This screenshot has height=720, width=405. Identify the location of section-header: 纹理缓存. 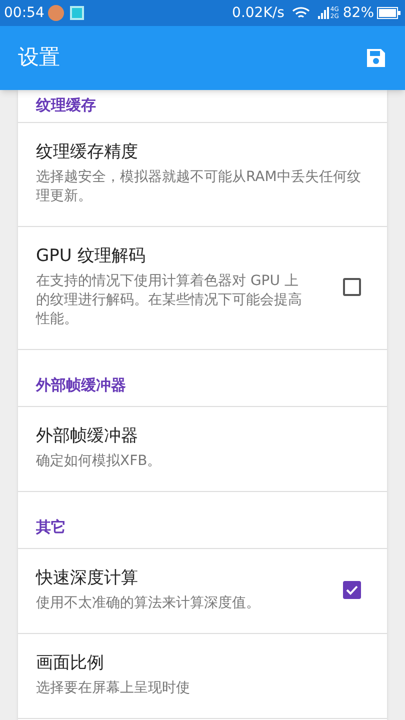
(66, 105).